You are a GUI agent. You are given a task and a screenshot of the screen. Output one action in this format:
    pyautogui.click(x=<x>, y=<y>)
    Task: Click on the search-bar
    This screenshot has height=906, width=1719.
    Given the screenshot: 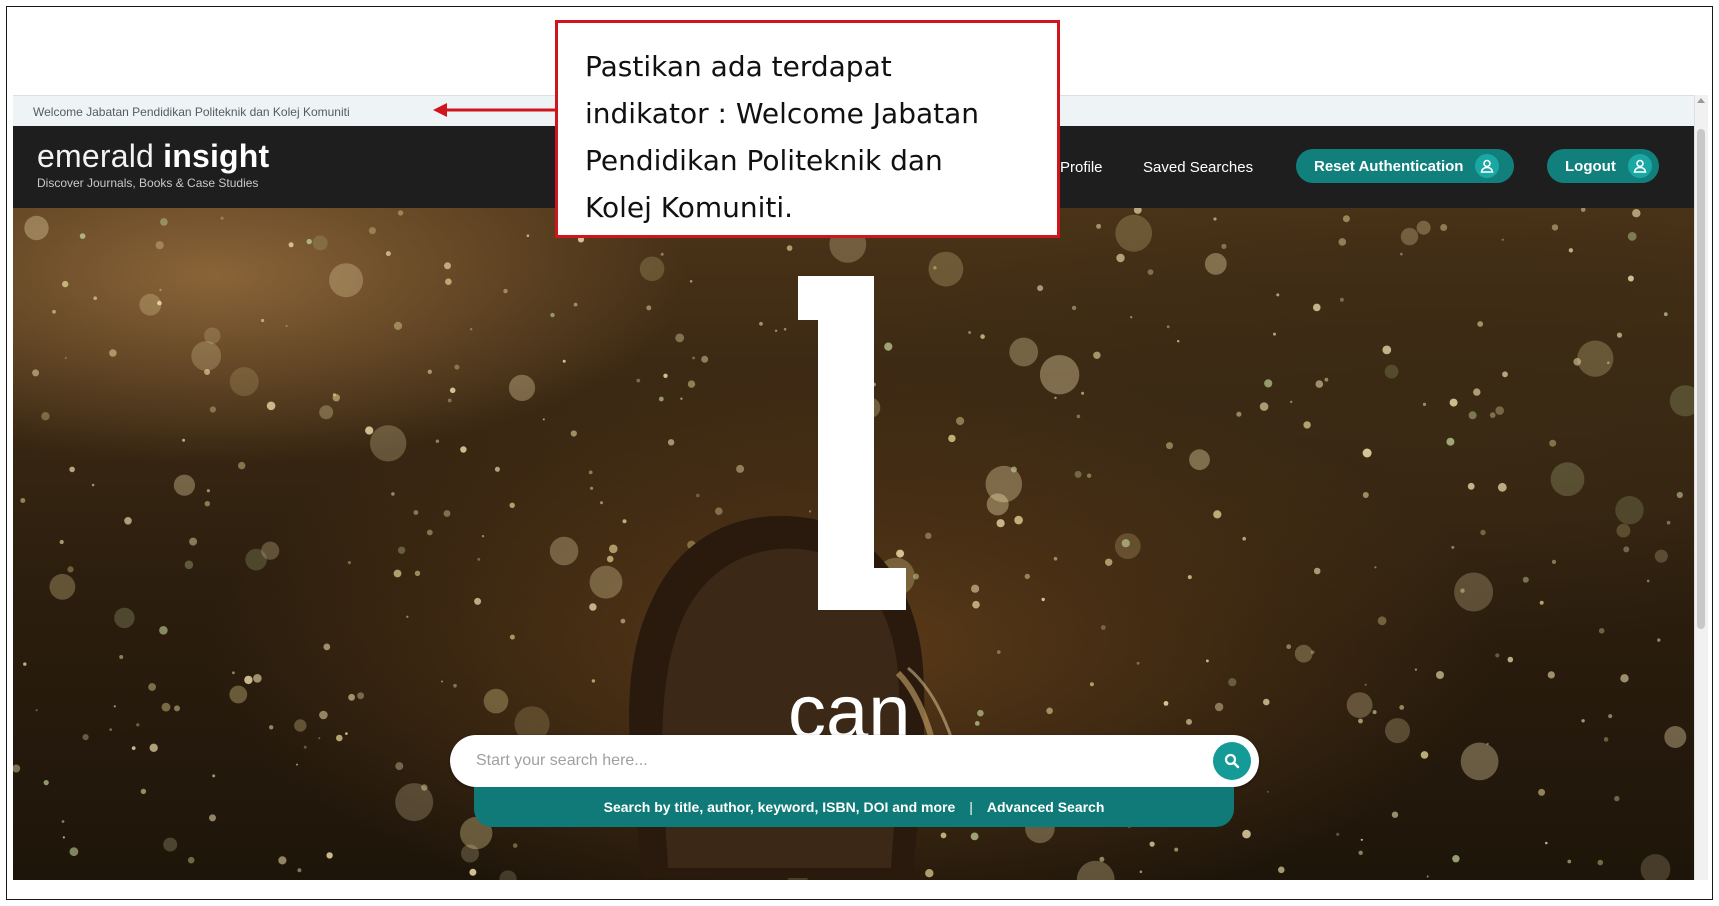 What is the action you would take?
    pyautogui.click(x=854, y=761)
    